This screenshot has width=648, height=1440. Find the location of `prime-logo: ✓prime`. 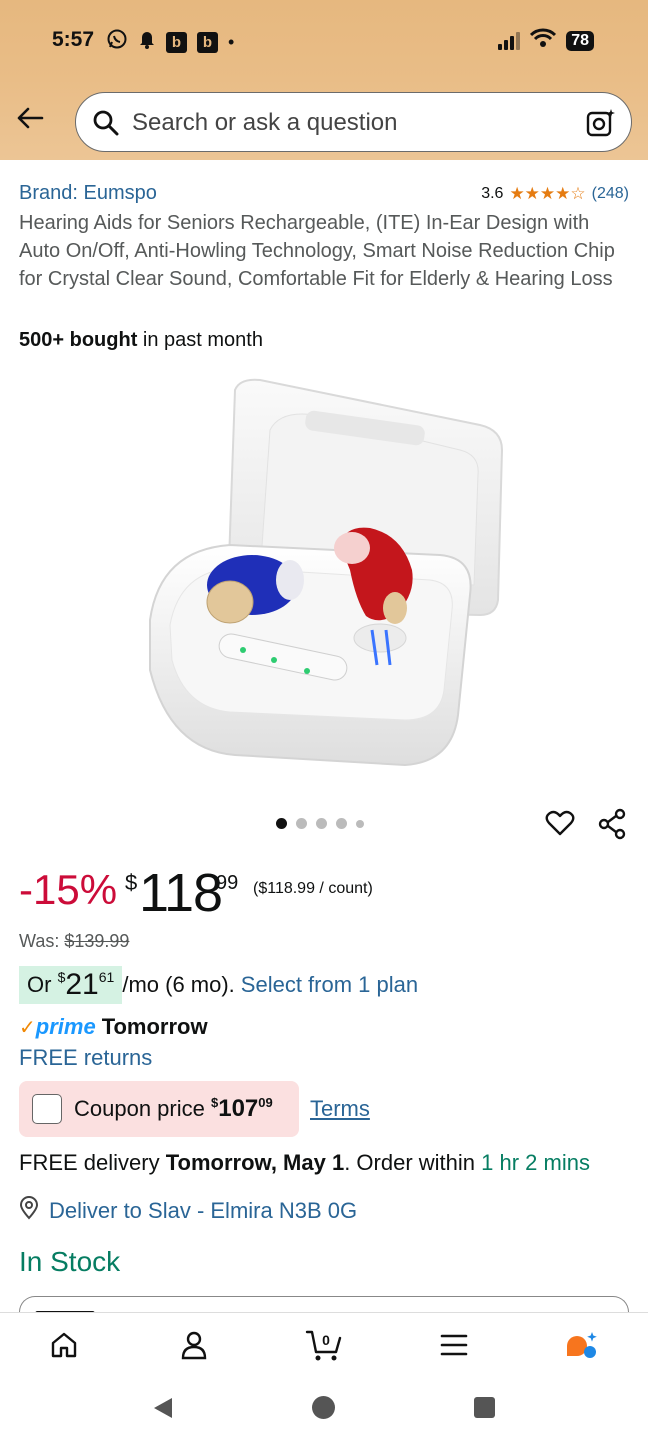

prime-logo: ✓prime is located at coordinates (57, 1027).